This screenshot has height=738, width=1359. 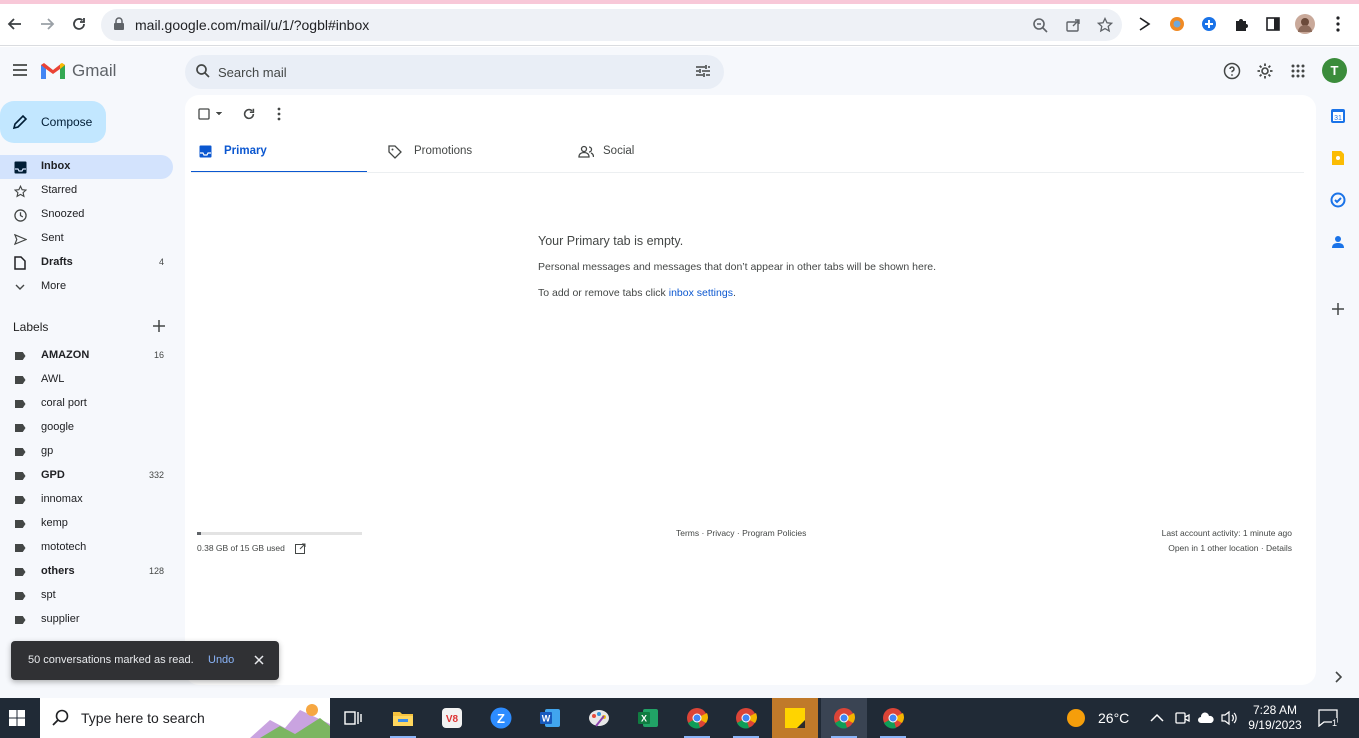 I want to click on more-options-icon, so click(x=279, y=114).